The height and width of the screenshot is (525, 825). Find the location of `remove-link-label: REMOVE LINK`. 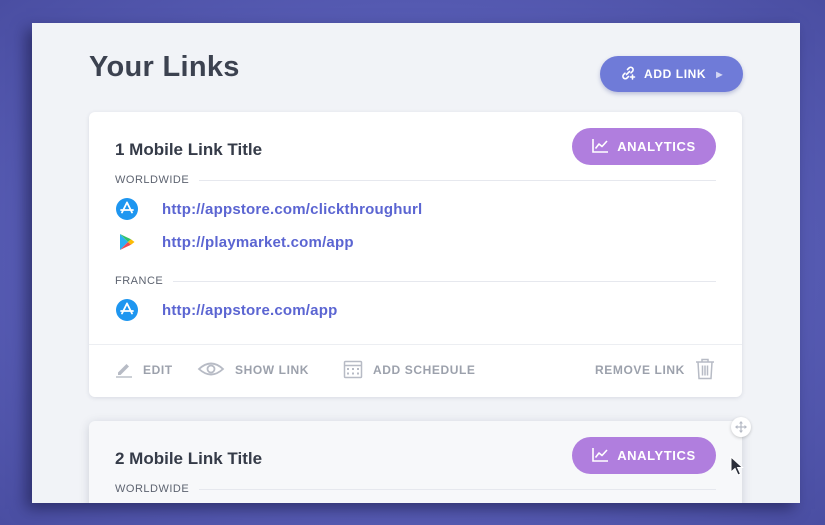

remove-link-label: REMOVE LINK is located at coordinates (640, 370).